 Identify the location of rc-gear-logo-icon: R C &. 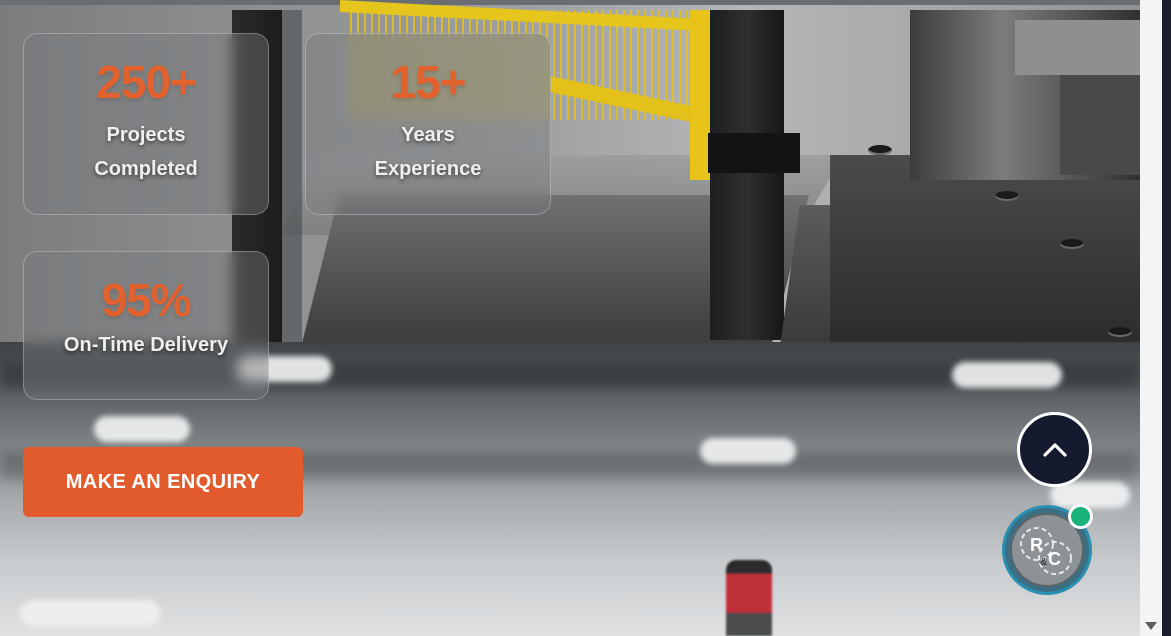
(1046, 551).